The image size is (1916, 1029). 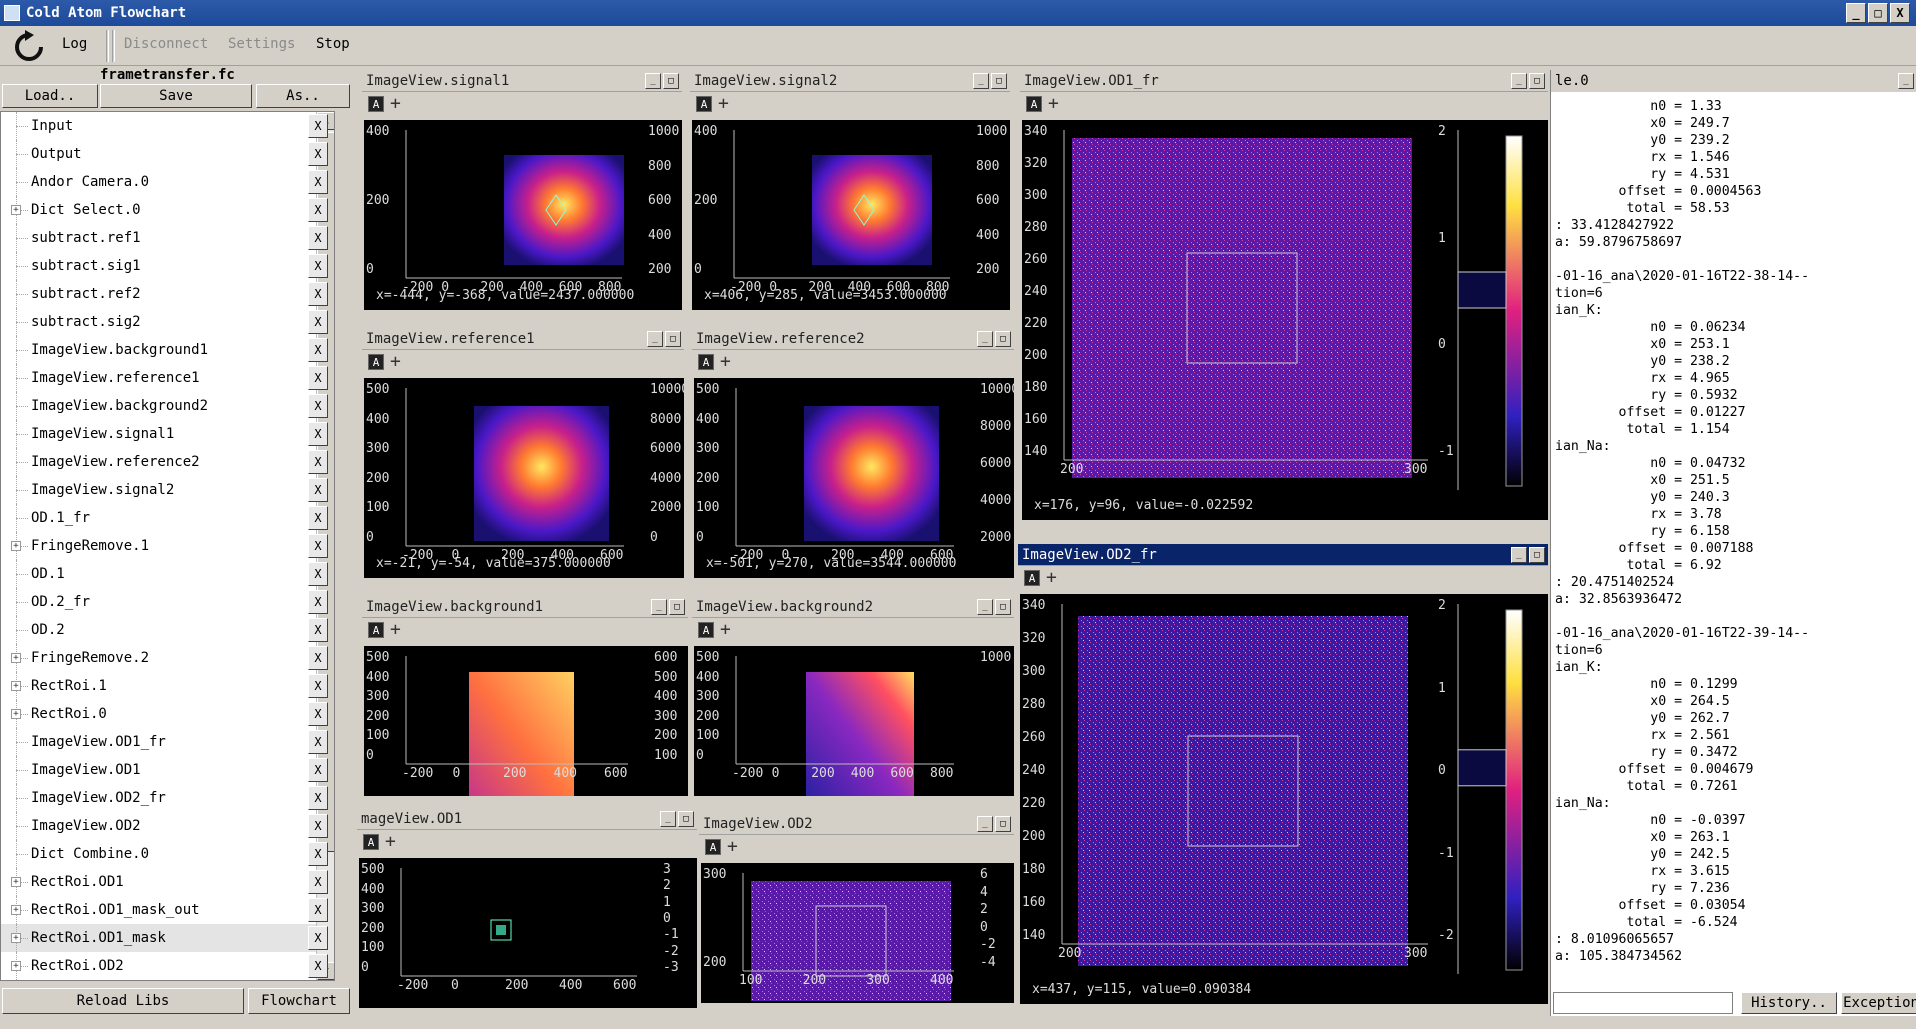 What do you see at coordinates (164, 406) in the screenshot?
I see `tree-node-row: ImageView.background2 X` at bounding box center [164, 406].